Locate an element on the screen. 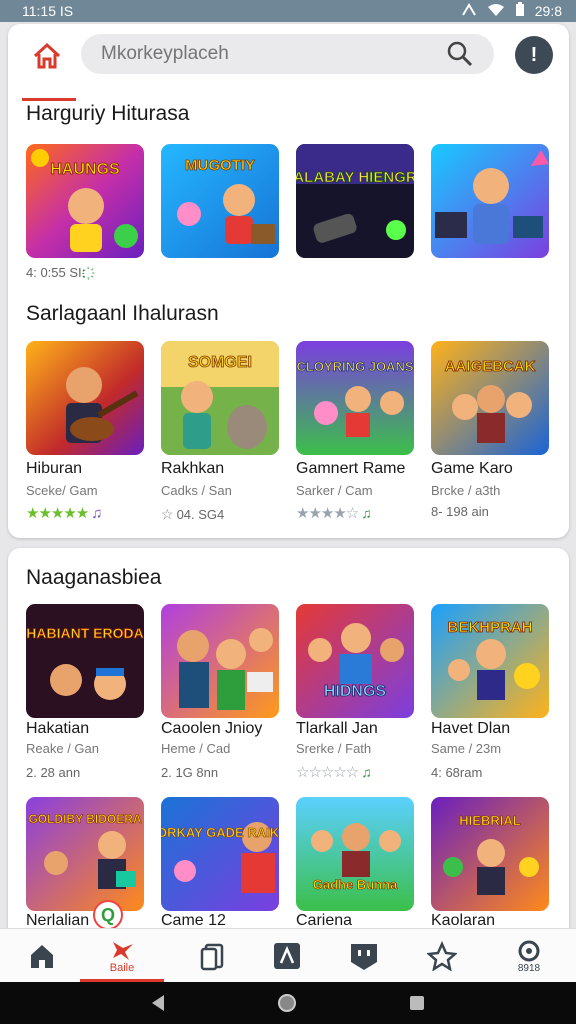 The height and width of the screenshot is (1024, 576). section-title: Naaganasbiea is located at coordinates (94, 577).